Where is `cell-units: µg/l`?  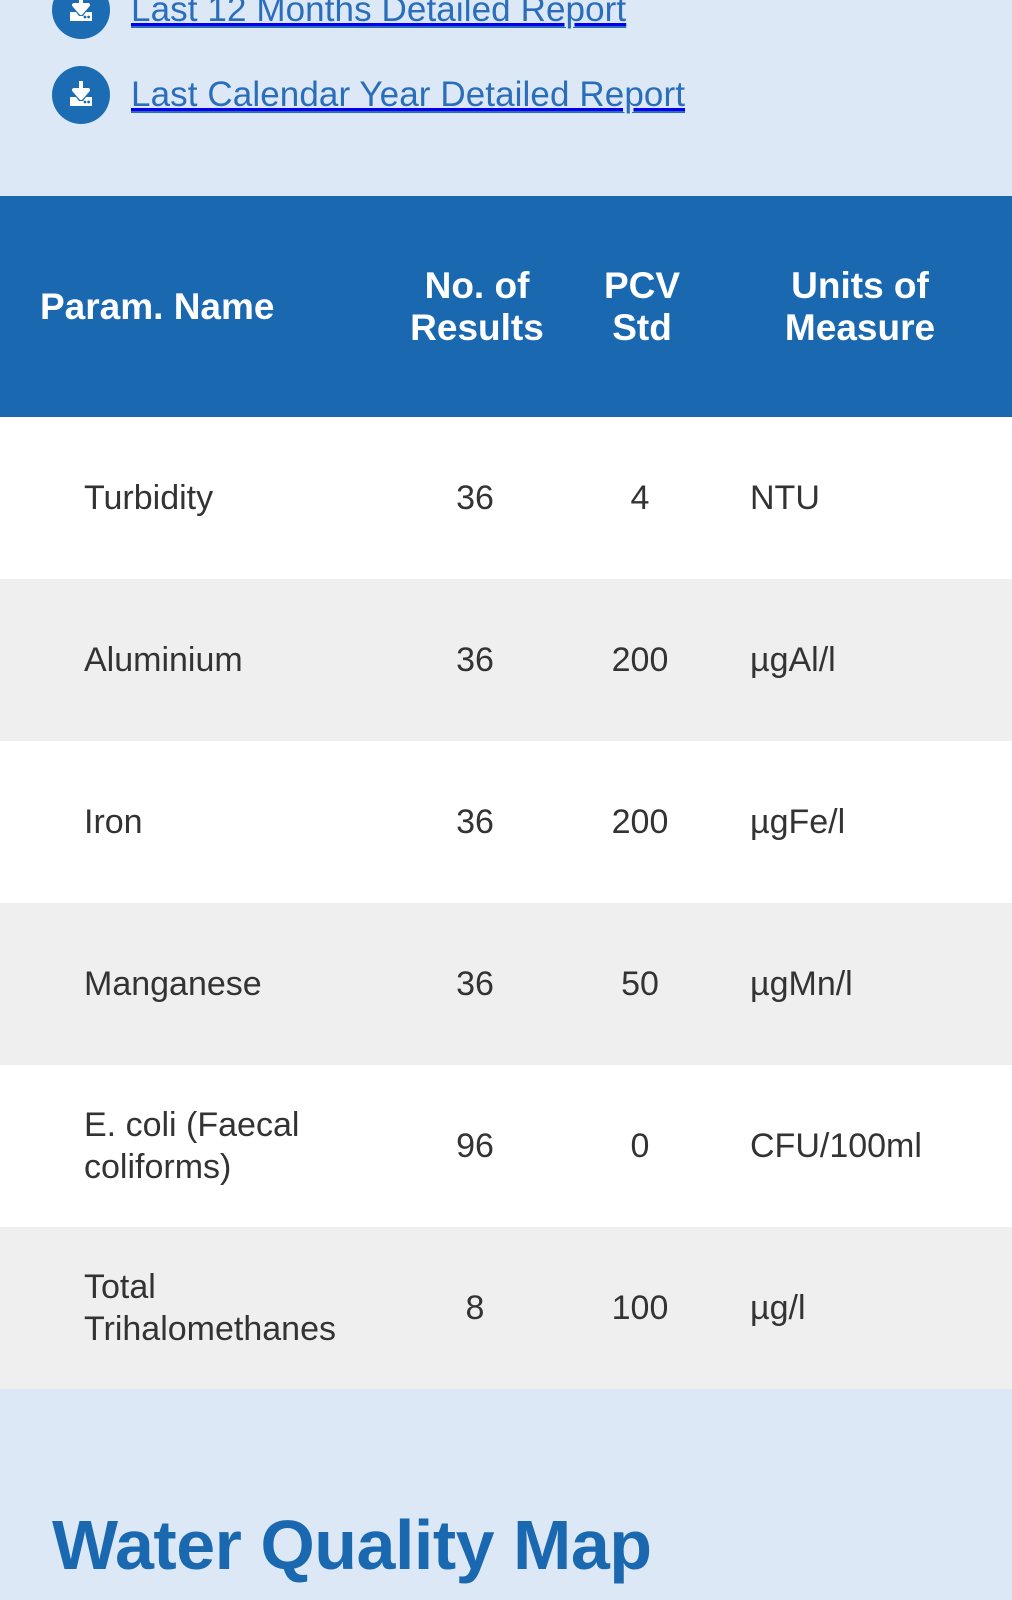
cell-units: µg/l is located at coordinates (778, 1307).